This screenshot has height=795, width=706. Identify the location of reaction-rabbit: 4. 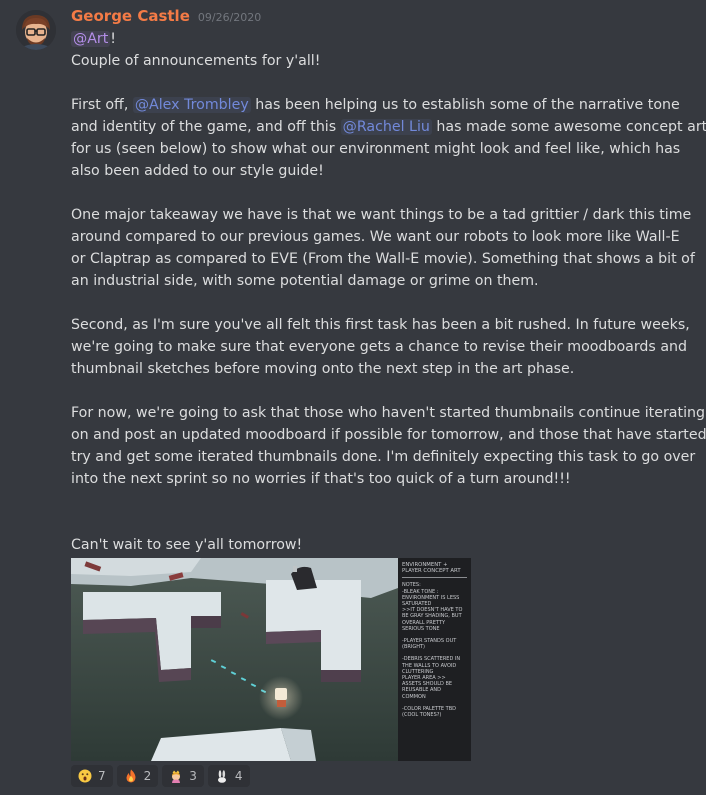
(228, 776).